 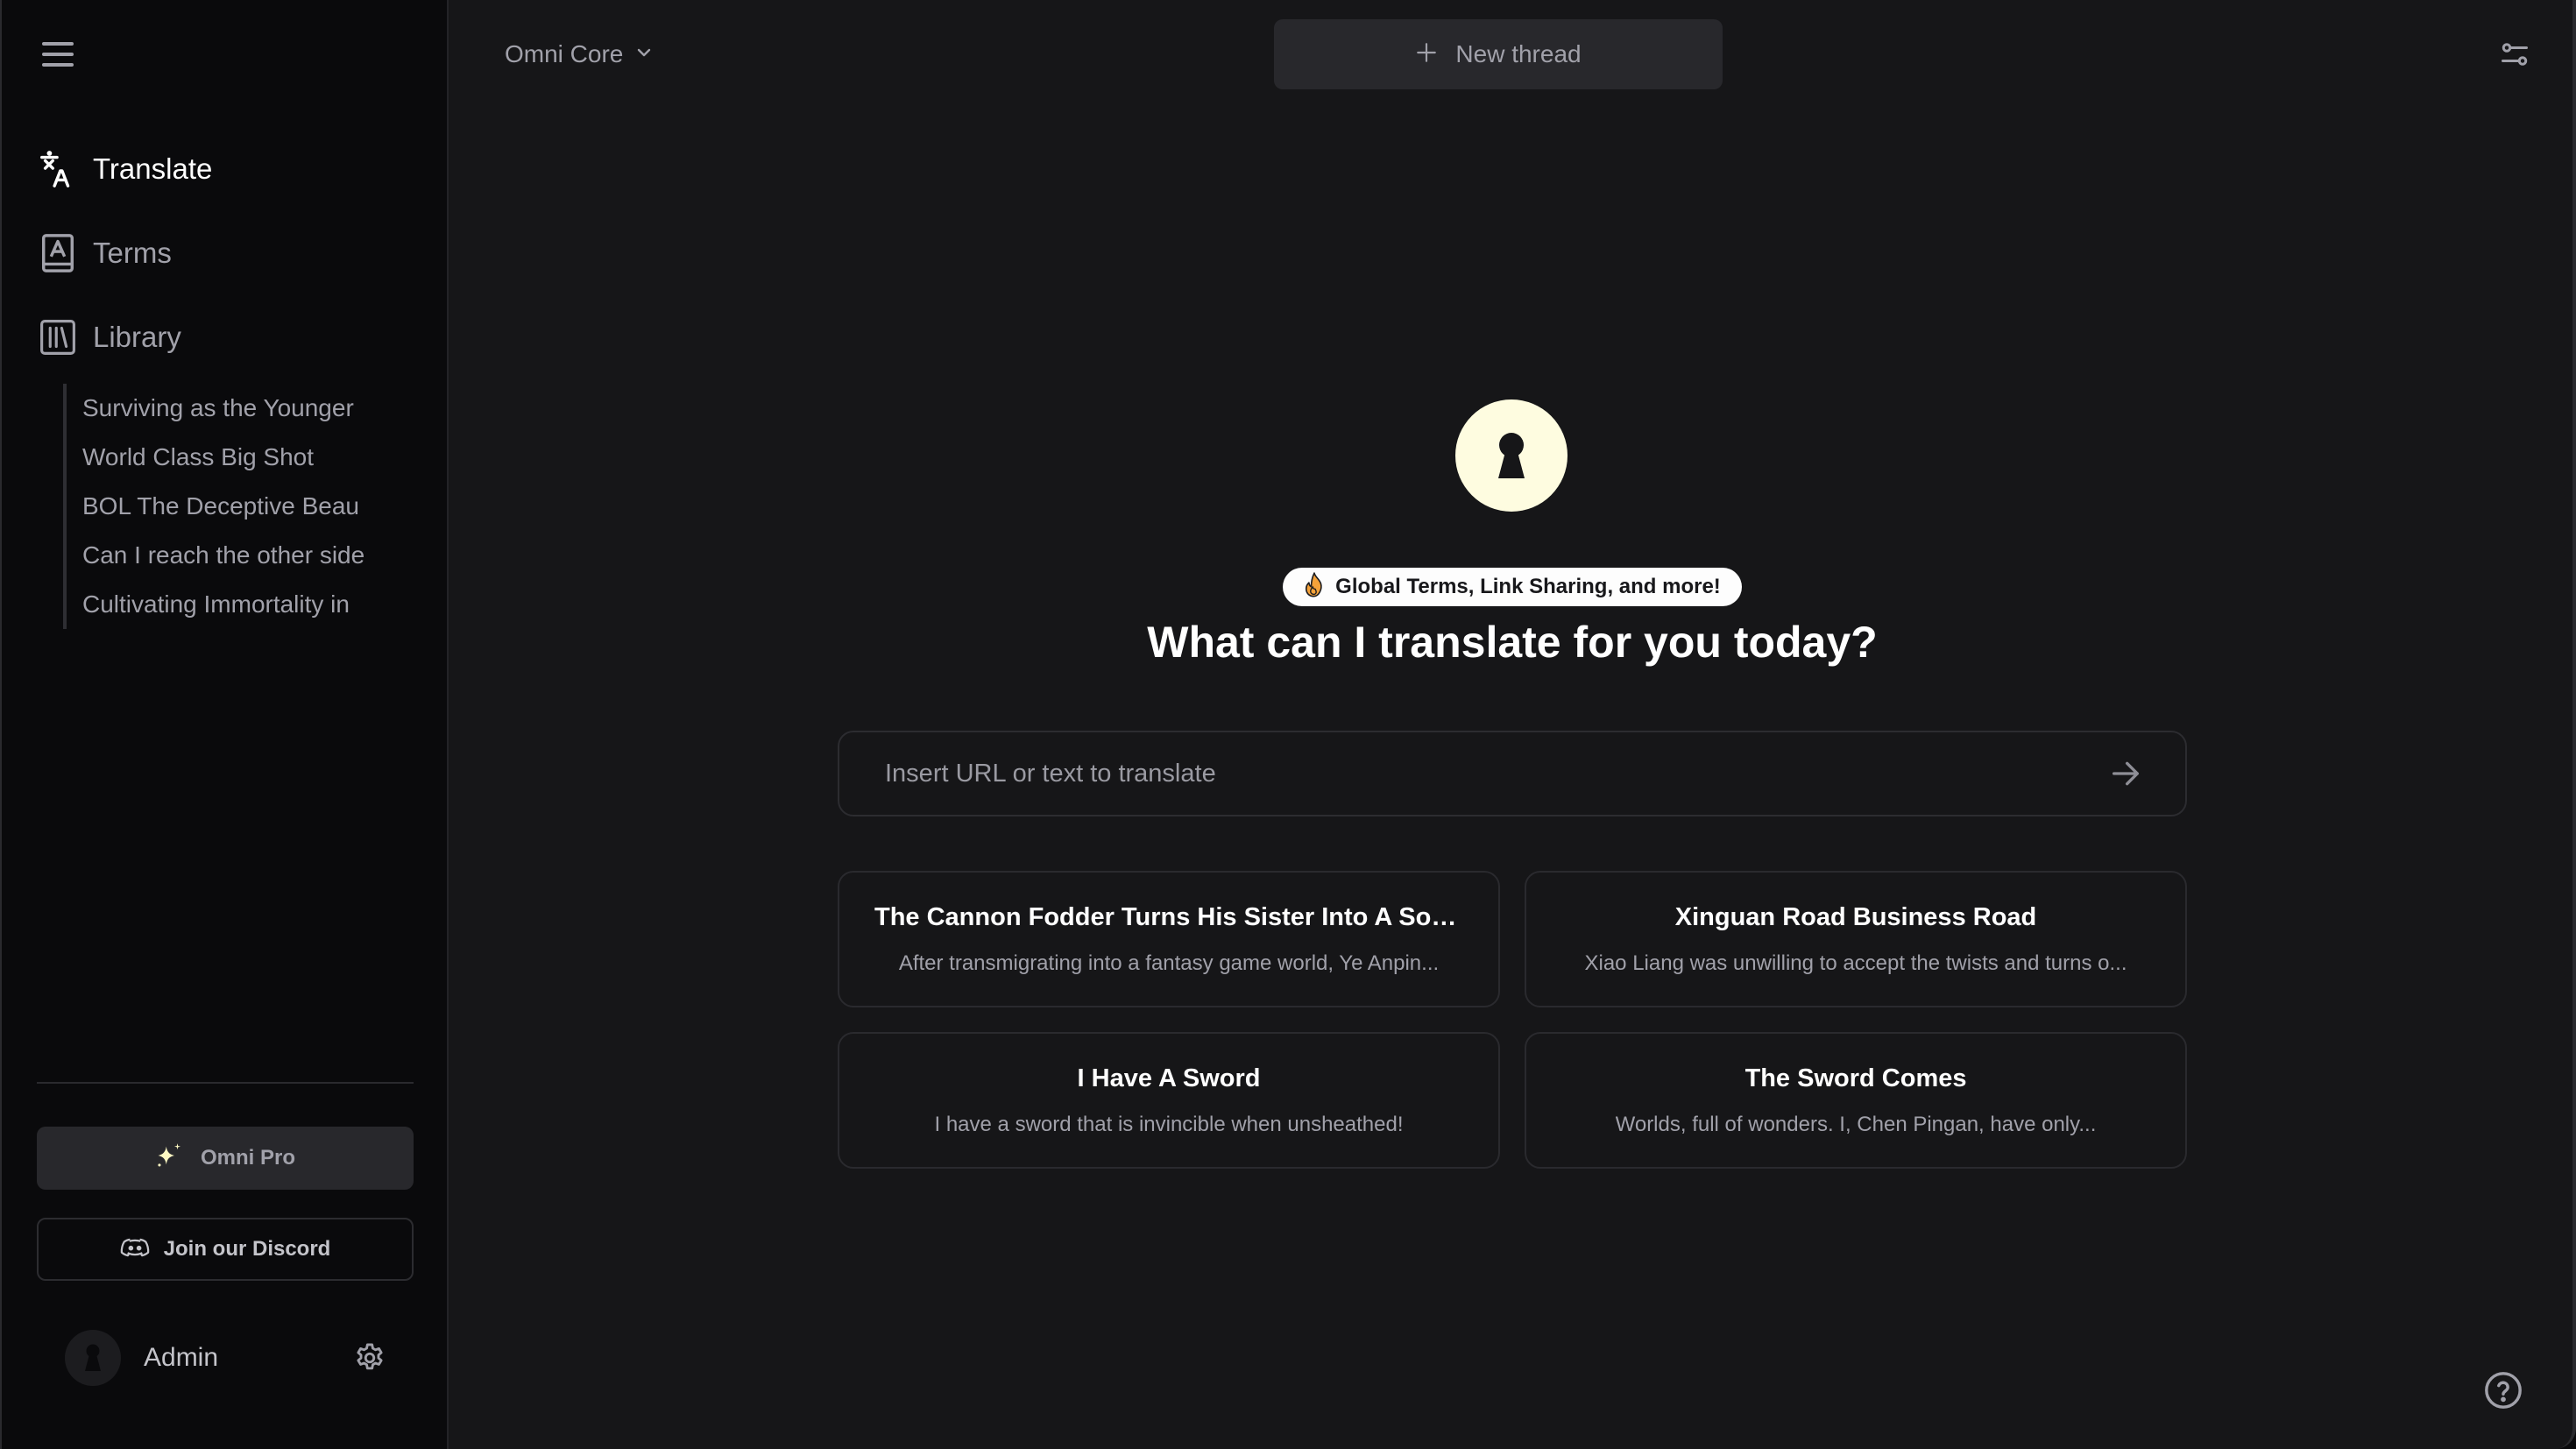 I want to click on sidebar-item-label: Terms, so click(x=132, y=253).